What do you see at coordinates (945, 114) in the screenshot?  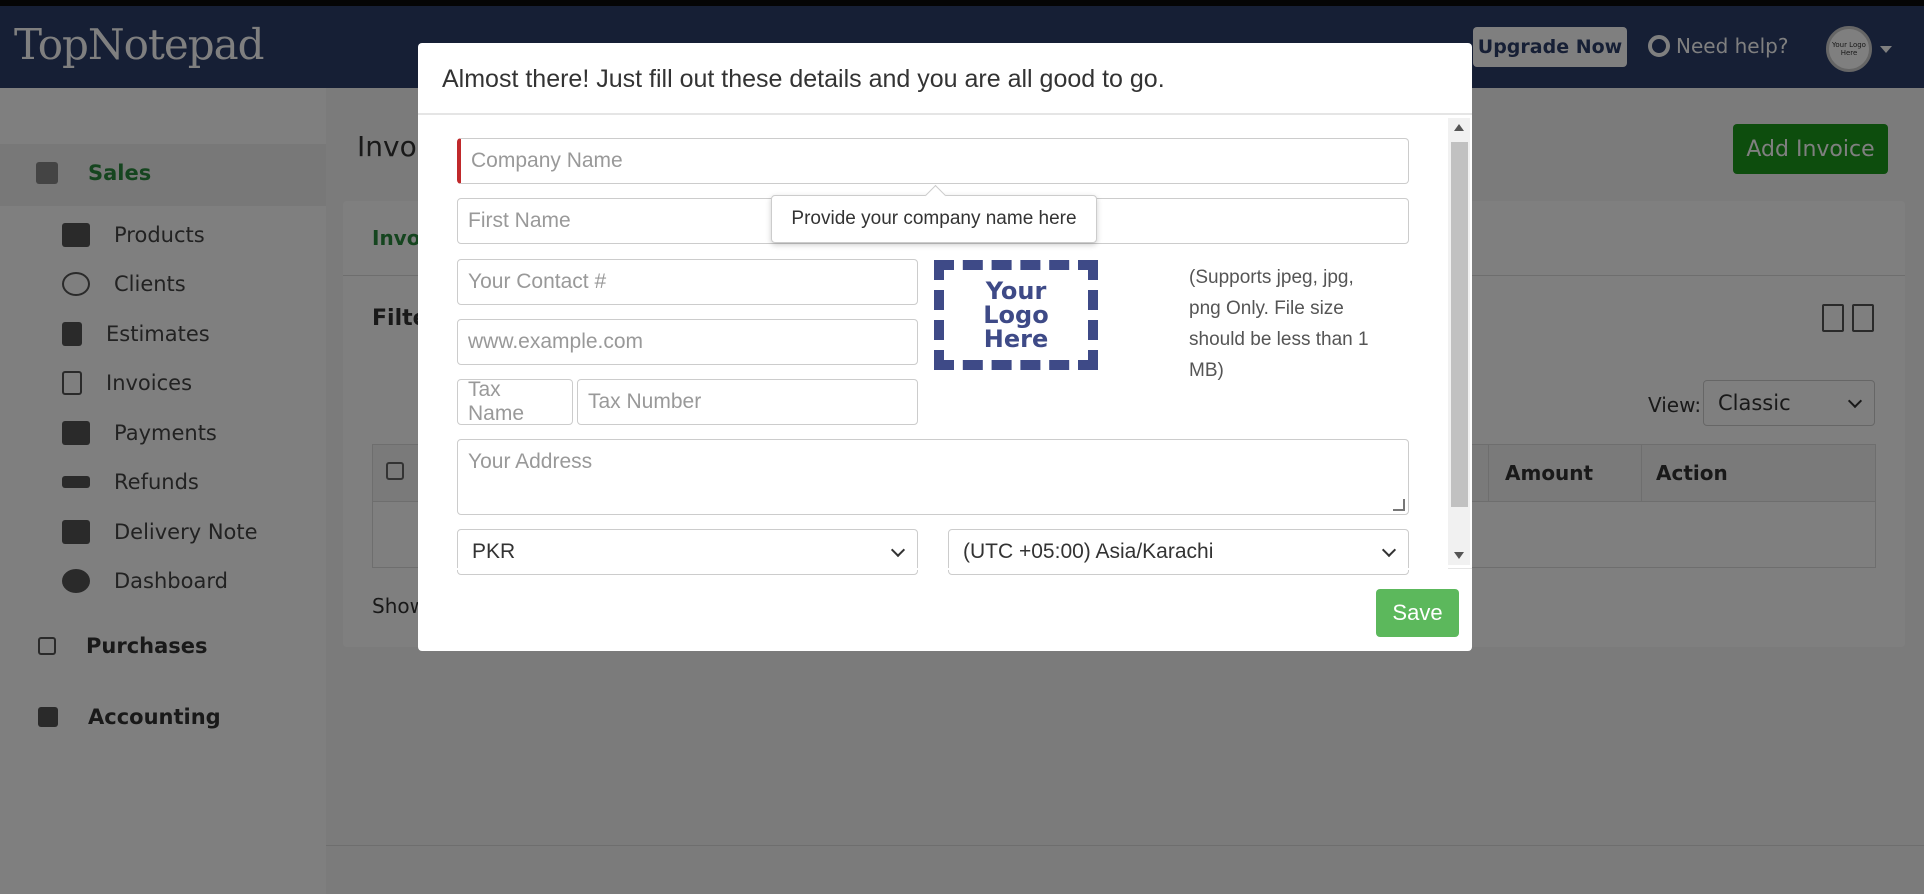 I see `modal-header-divider` at bounding box center [945, 114].